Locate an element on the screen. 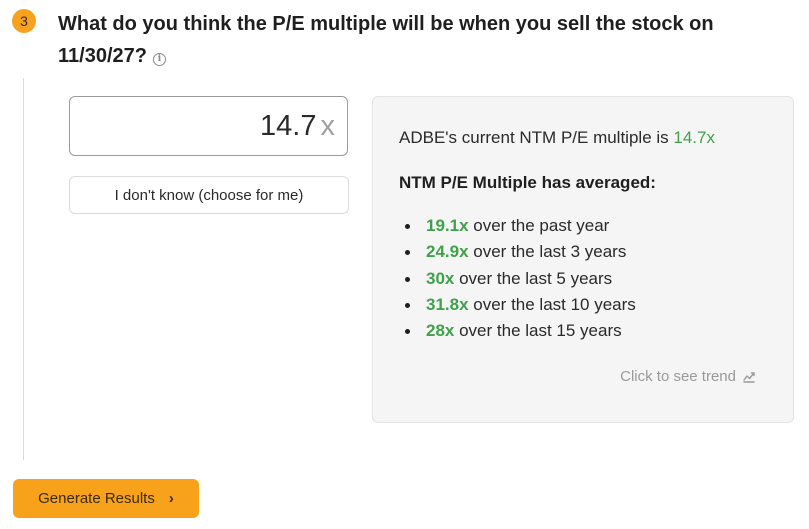  average-period: over the past year is located at coordinates (539, 225).